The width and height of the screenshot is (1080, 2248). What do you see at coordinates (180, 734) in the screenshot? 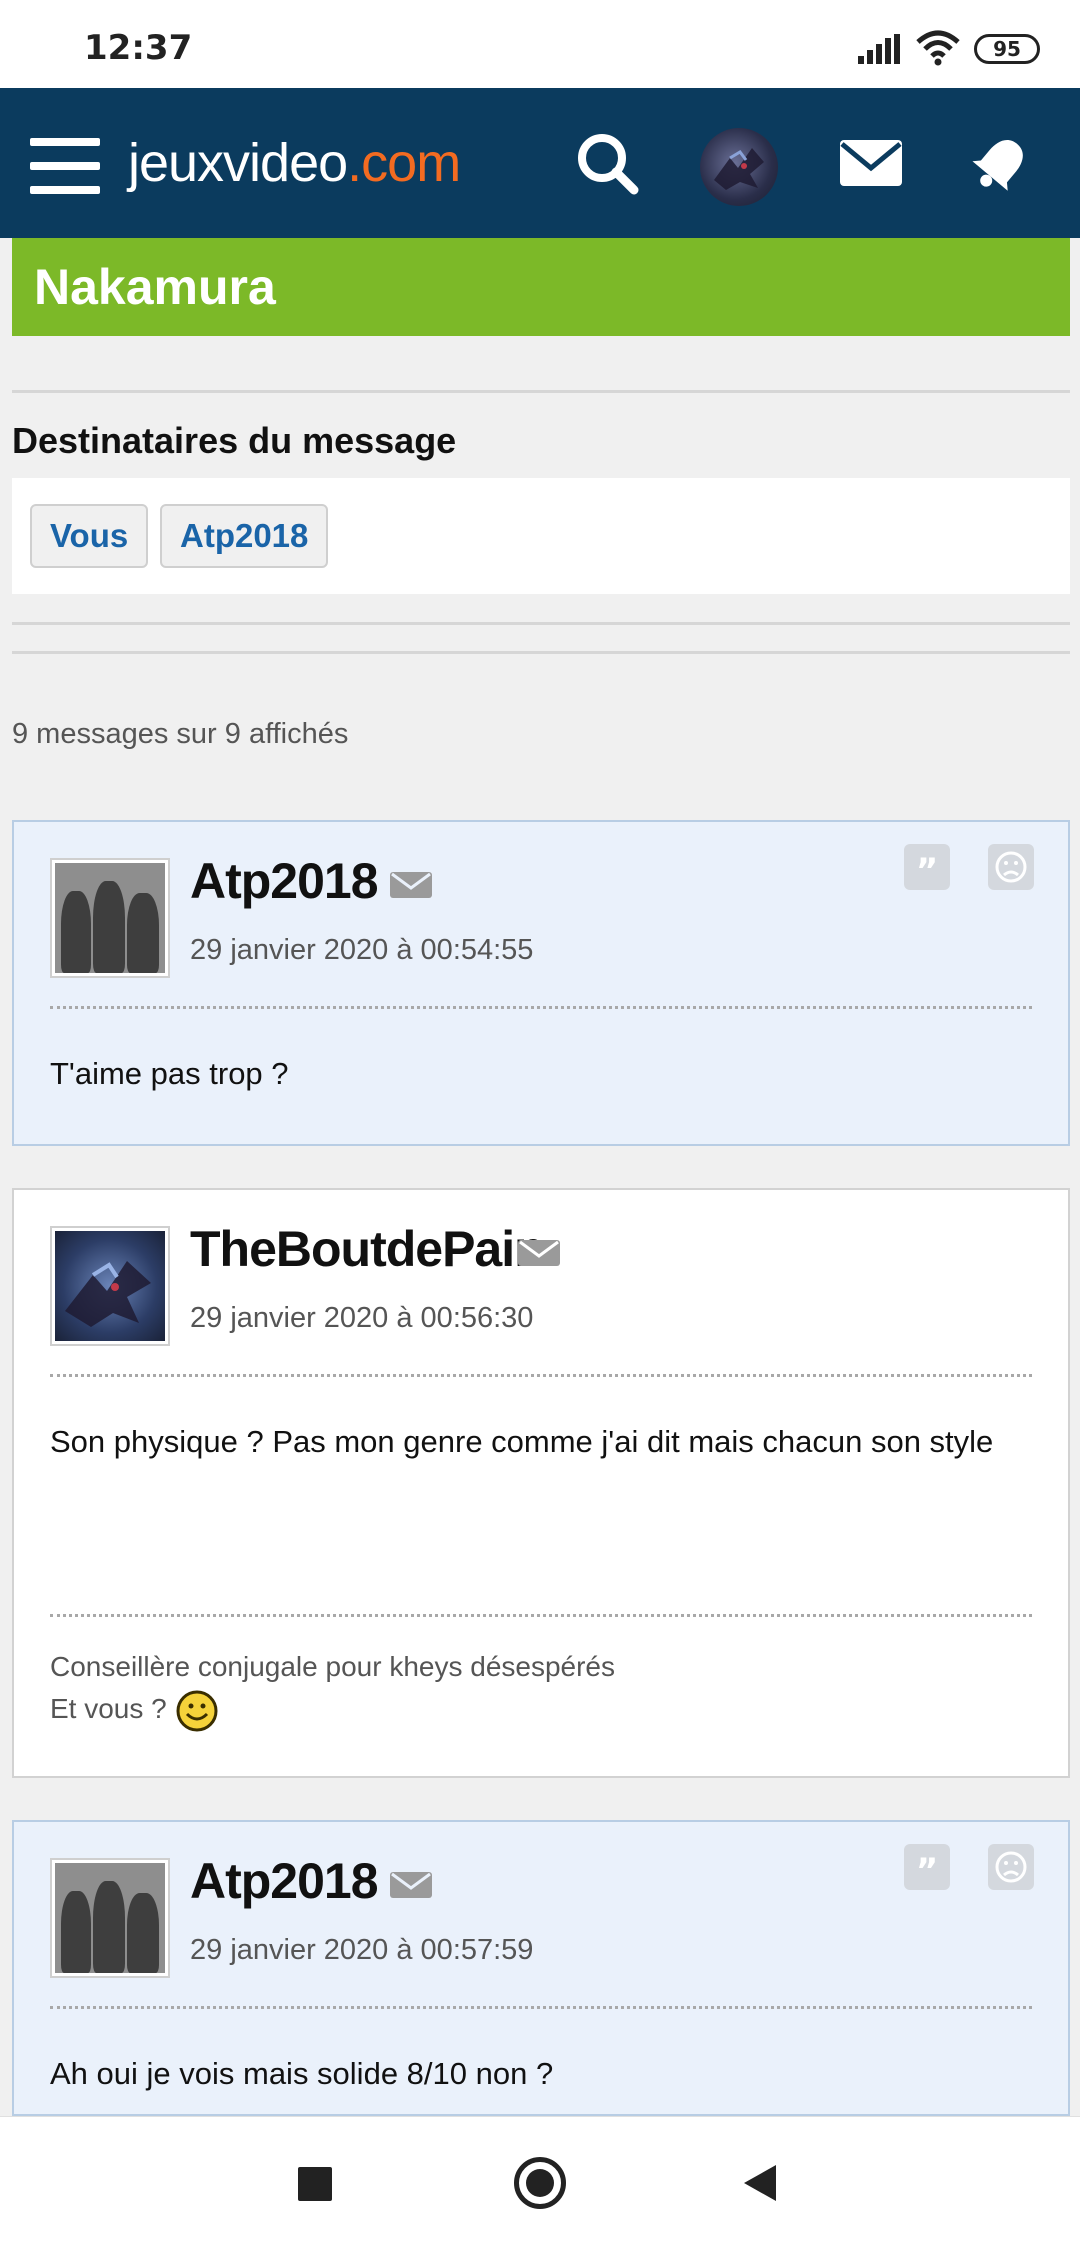
I see `message-count: 9 messages sur 9 affichés` at bounding box center [180, 734].